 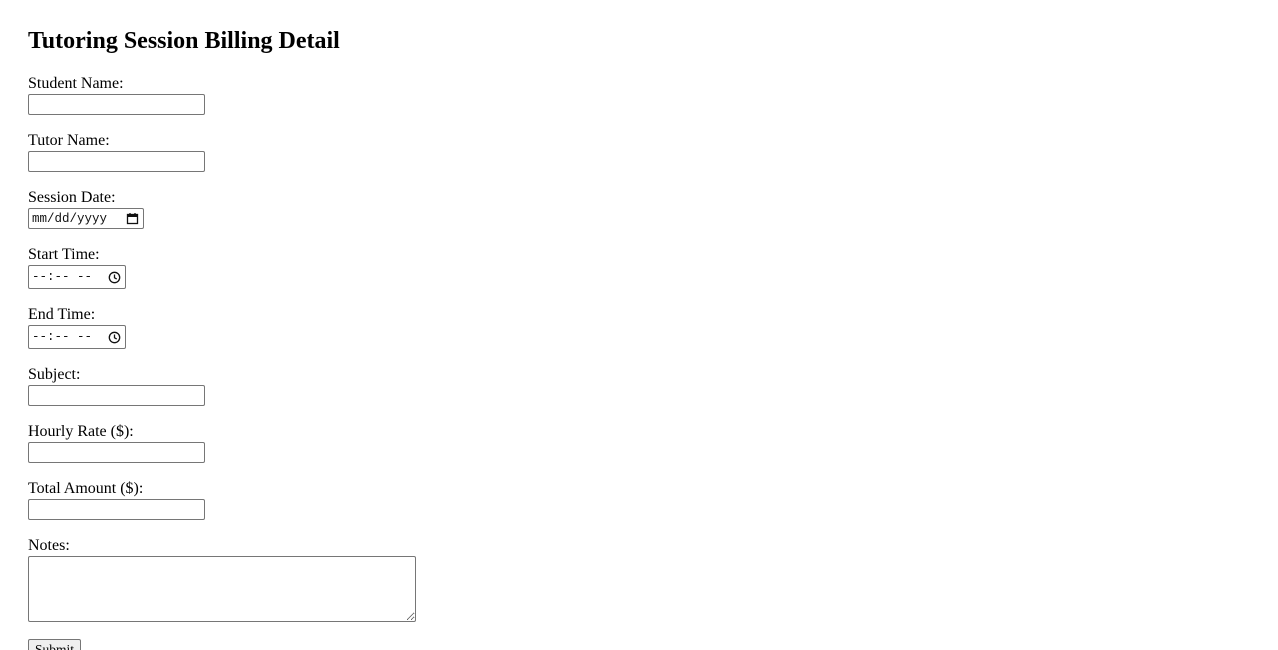 What do you see at coordinates (64, 254) in the screenshot?
I see `start-time-label: Start Time:` at bounding box center [64, 254].